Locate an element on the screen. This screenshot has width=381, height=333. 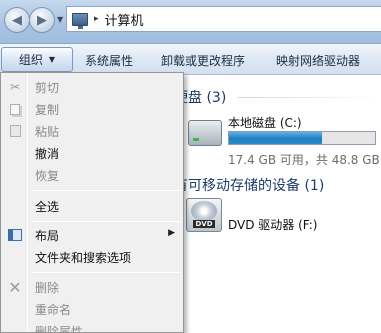
address-bar-area: ◀ ▶ ▼ ▸ 计算机 is located at coordinates (190, 22).